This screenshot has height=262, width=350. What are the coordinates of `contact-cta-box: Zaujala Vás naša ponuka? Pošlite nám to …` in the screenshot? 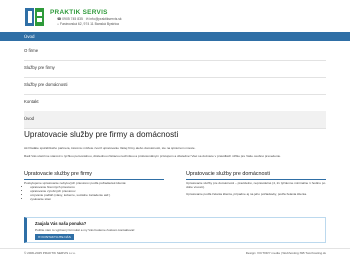 It's located at (175, 230).